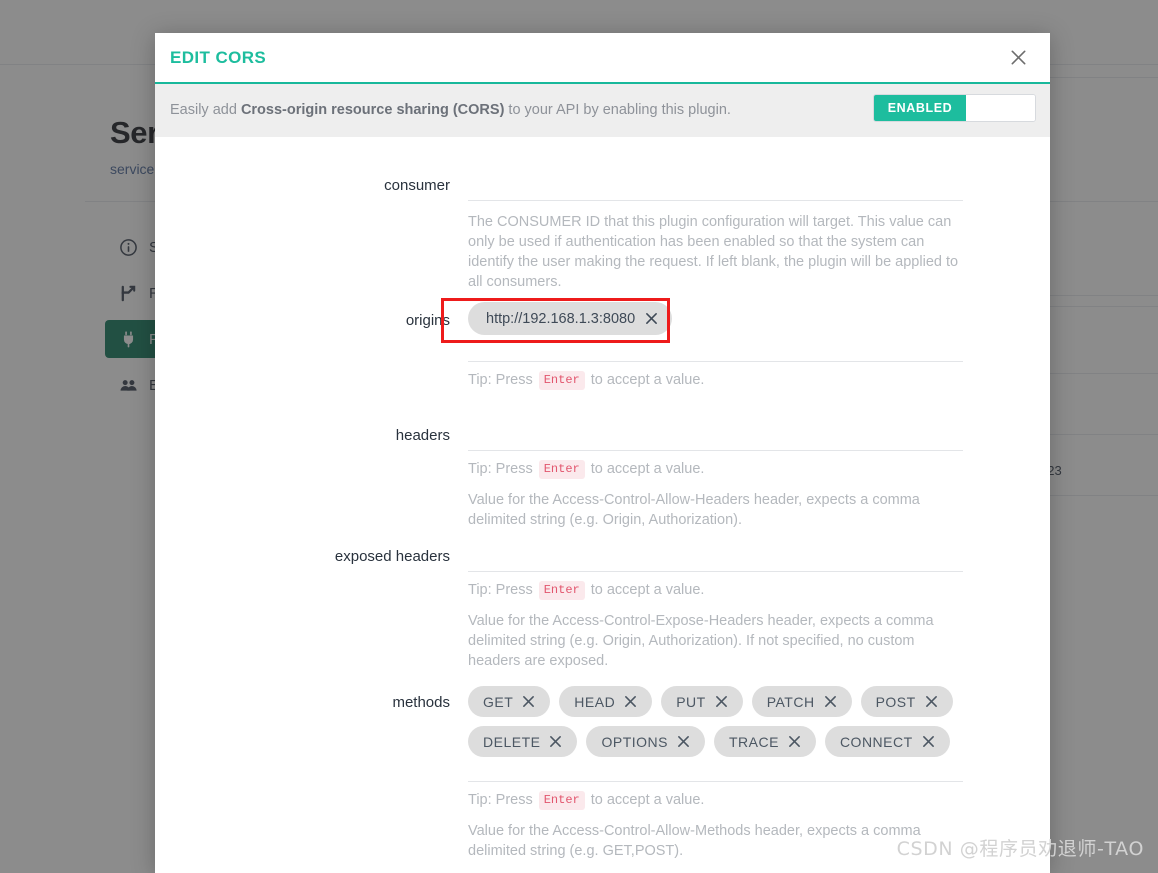 The image size is (1158, 873). I want to click on headers-input, so click(715, 438).